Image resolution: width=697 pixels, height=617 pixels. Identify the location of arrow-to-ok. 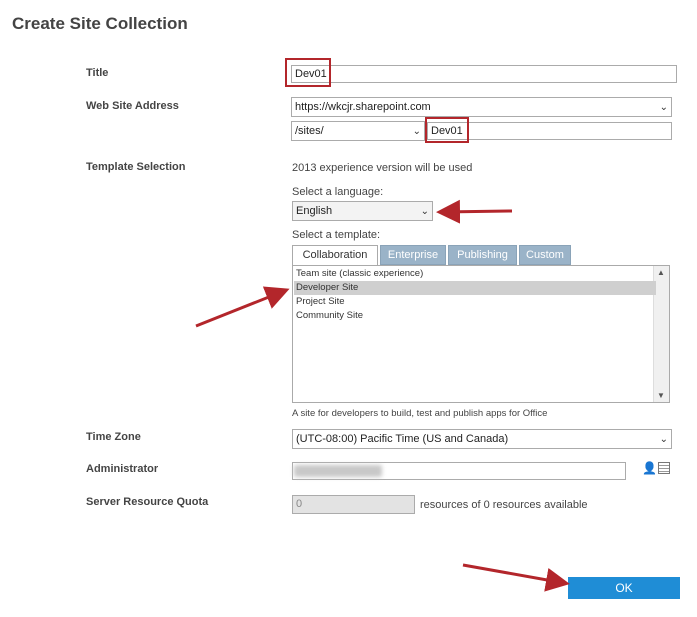
(516, 577).